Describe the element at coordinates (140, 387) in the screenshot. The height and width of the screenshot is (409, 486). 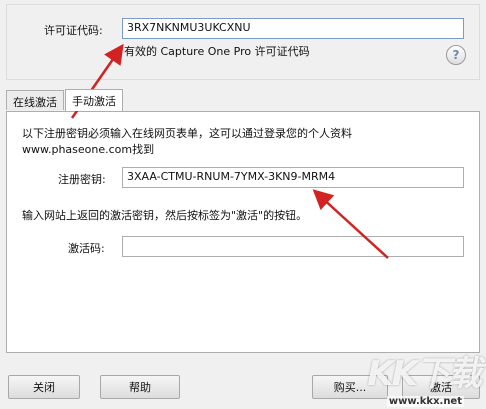
I see `help-button: 帮助` at that location.